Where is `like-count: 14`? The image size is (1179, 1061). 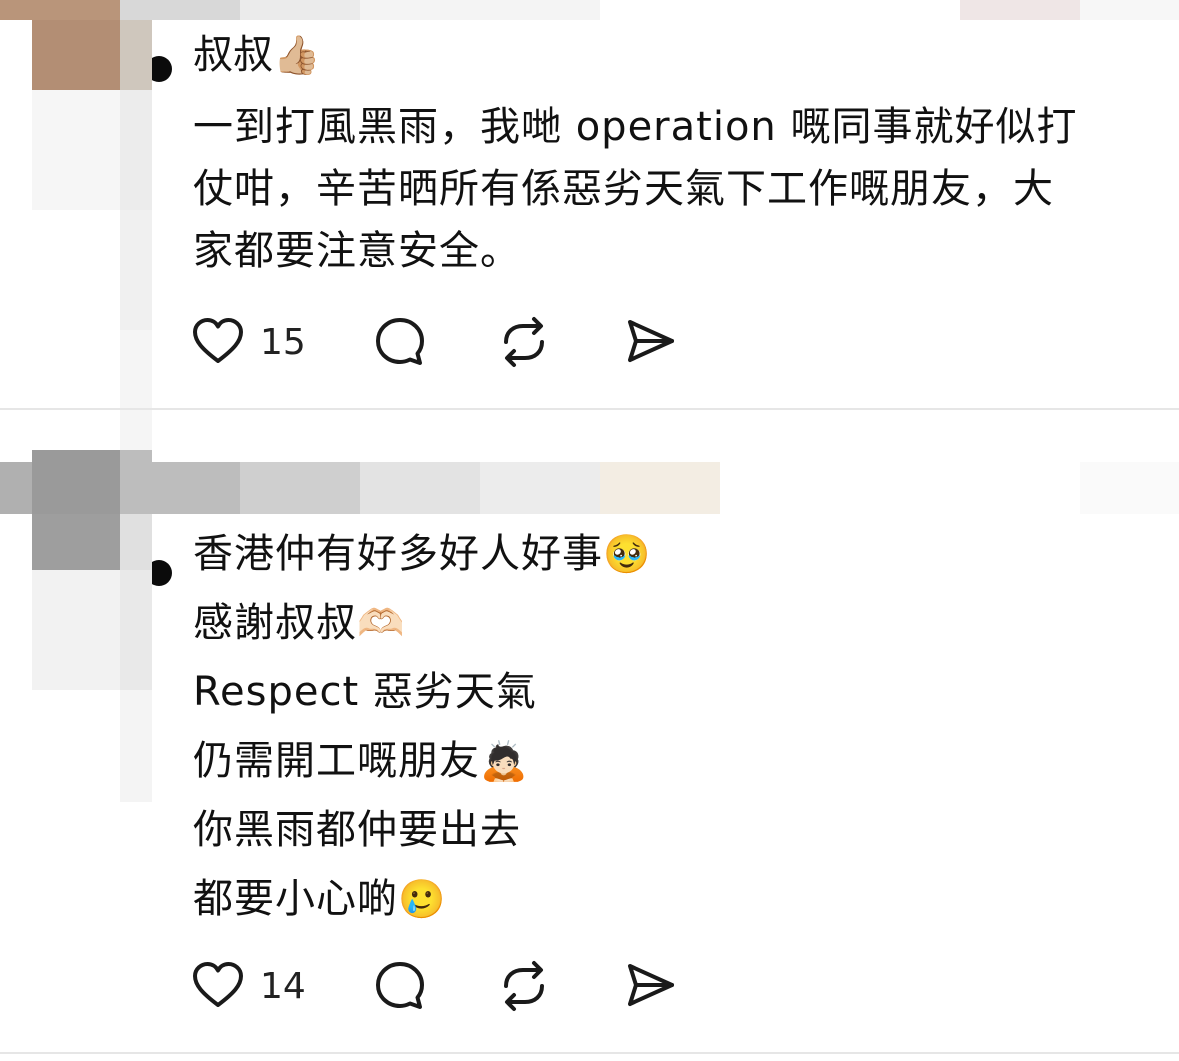 like-count: 14 is located at coordinates (283, 986).